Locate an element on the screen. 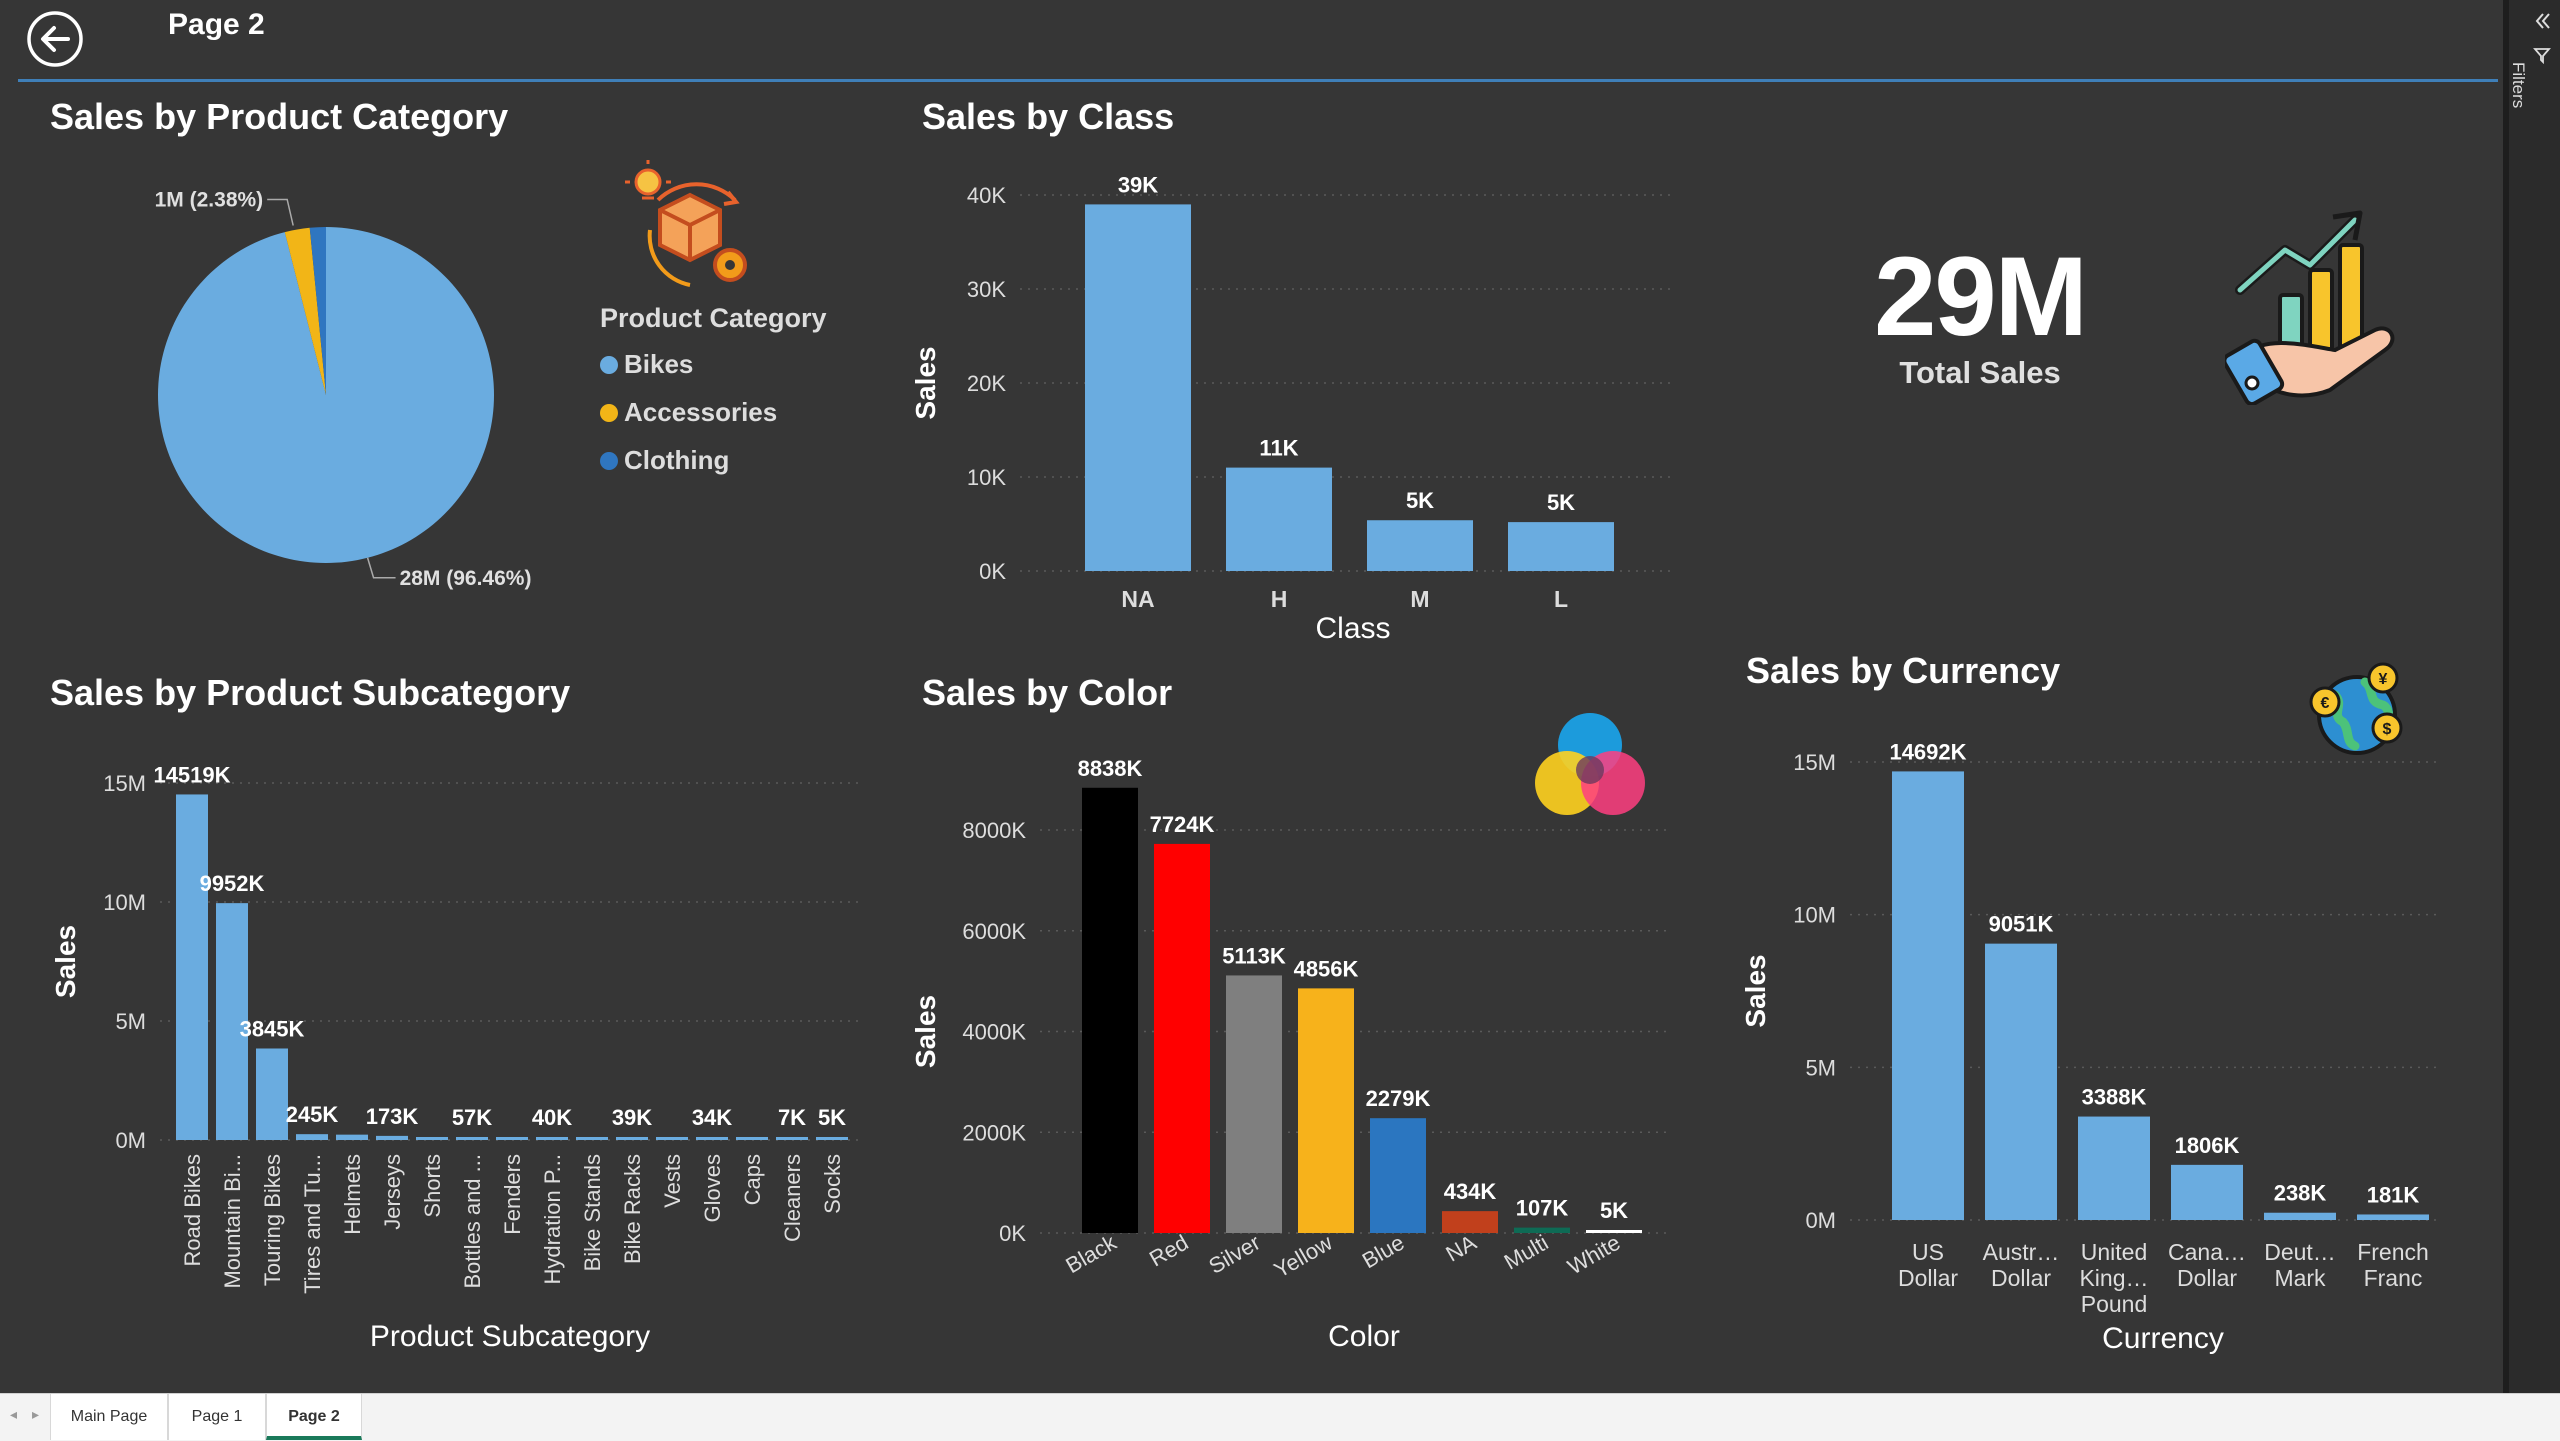 The image size is (2560, 1441). data-label: 34K is located at coordinates (712, 1117).